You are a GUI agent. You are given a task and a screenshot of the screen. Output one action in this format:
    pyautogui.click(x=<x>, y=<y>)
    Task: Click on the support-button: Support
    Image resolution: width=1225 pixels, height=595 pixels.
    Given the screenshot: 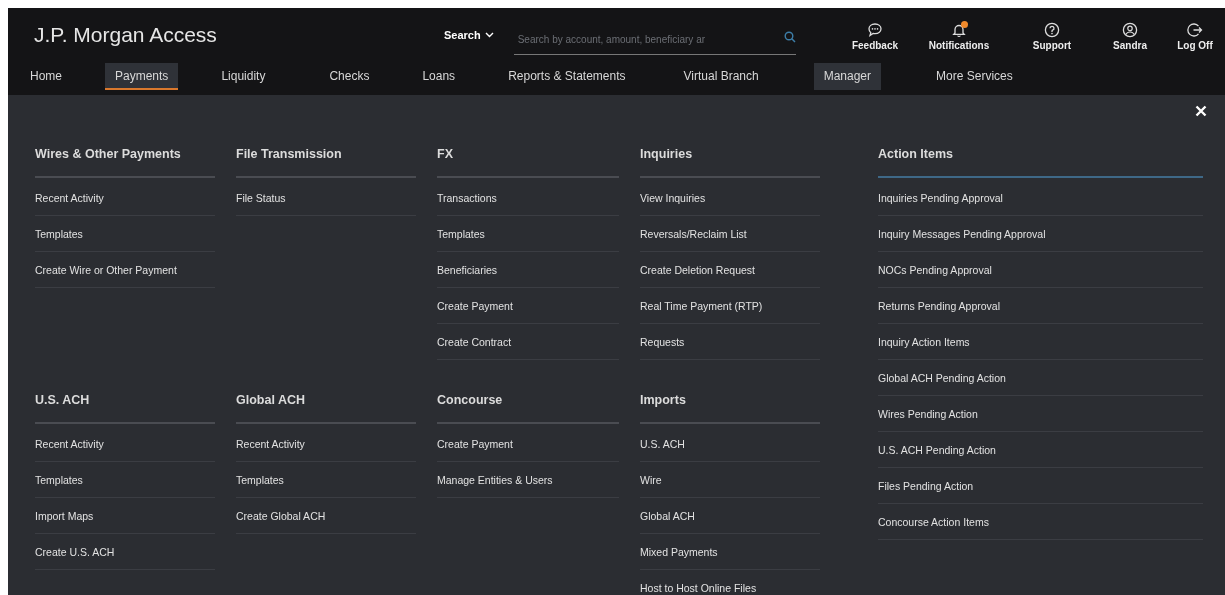 What is the action you would take?
    pyautogui.click(x=1052, y=36)
    